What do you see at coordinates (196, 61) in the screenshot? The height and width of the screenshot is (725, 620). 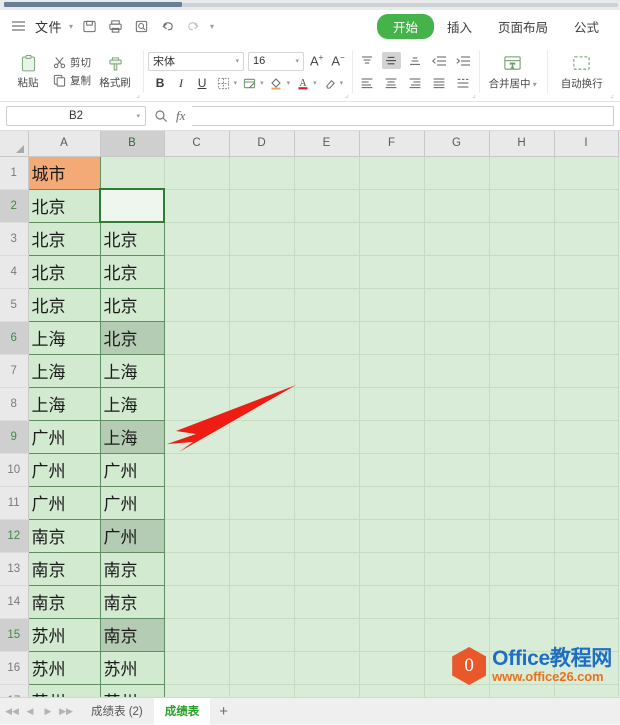 I see `font-name-select: 宋体 ▾` at bounding box center [196, 61].